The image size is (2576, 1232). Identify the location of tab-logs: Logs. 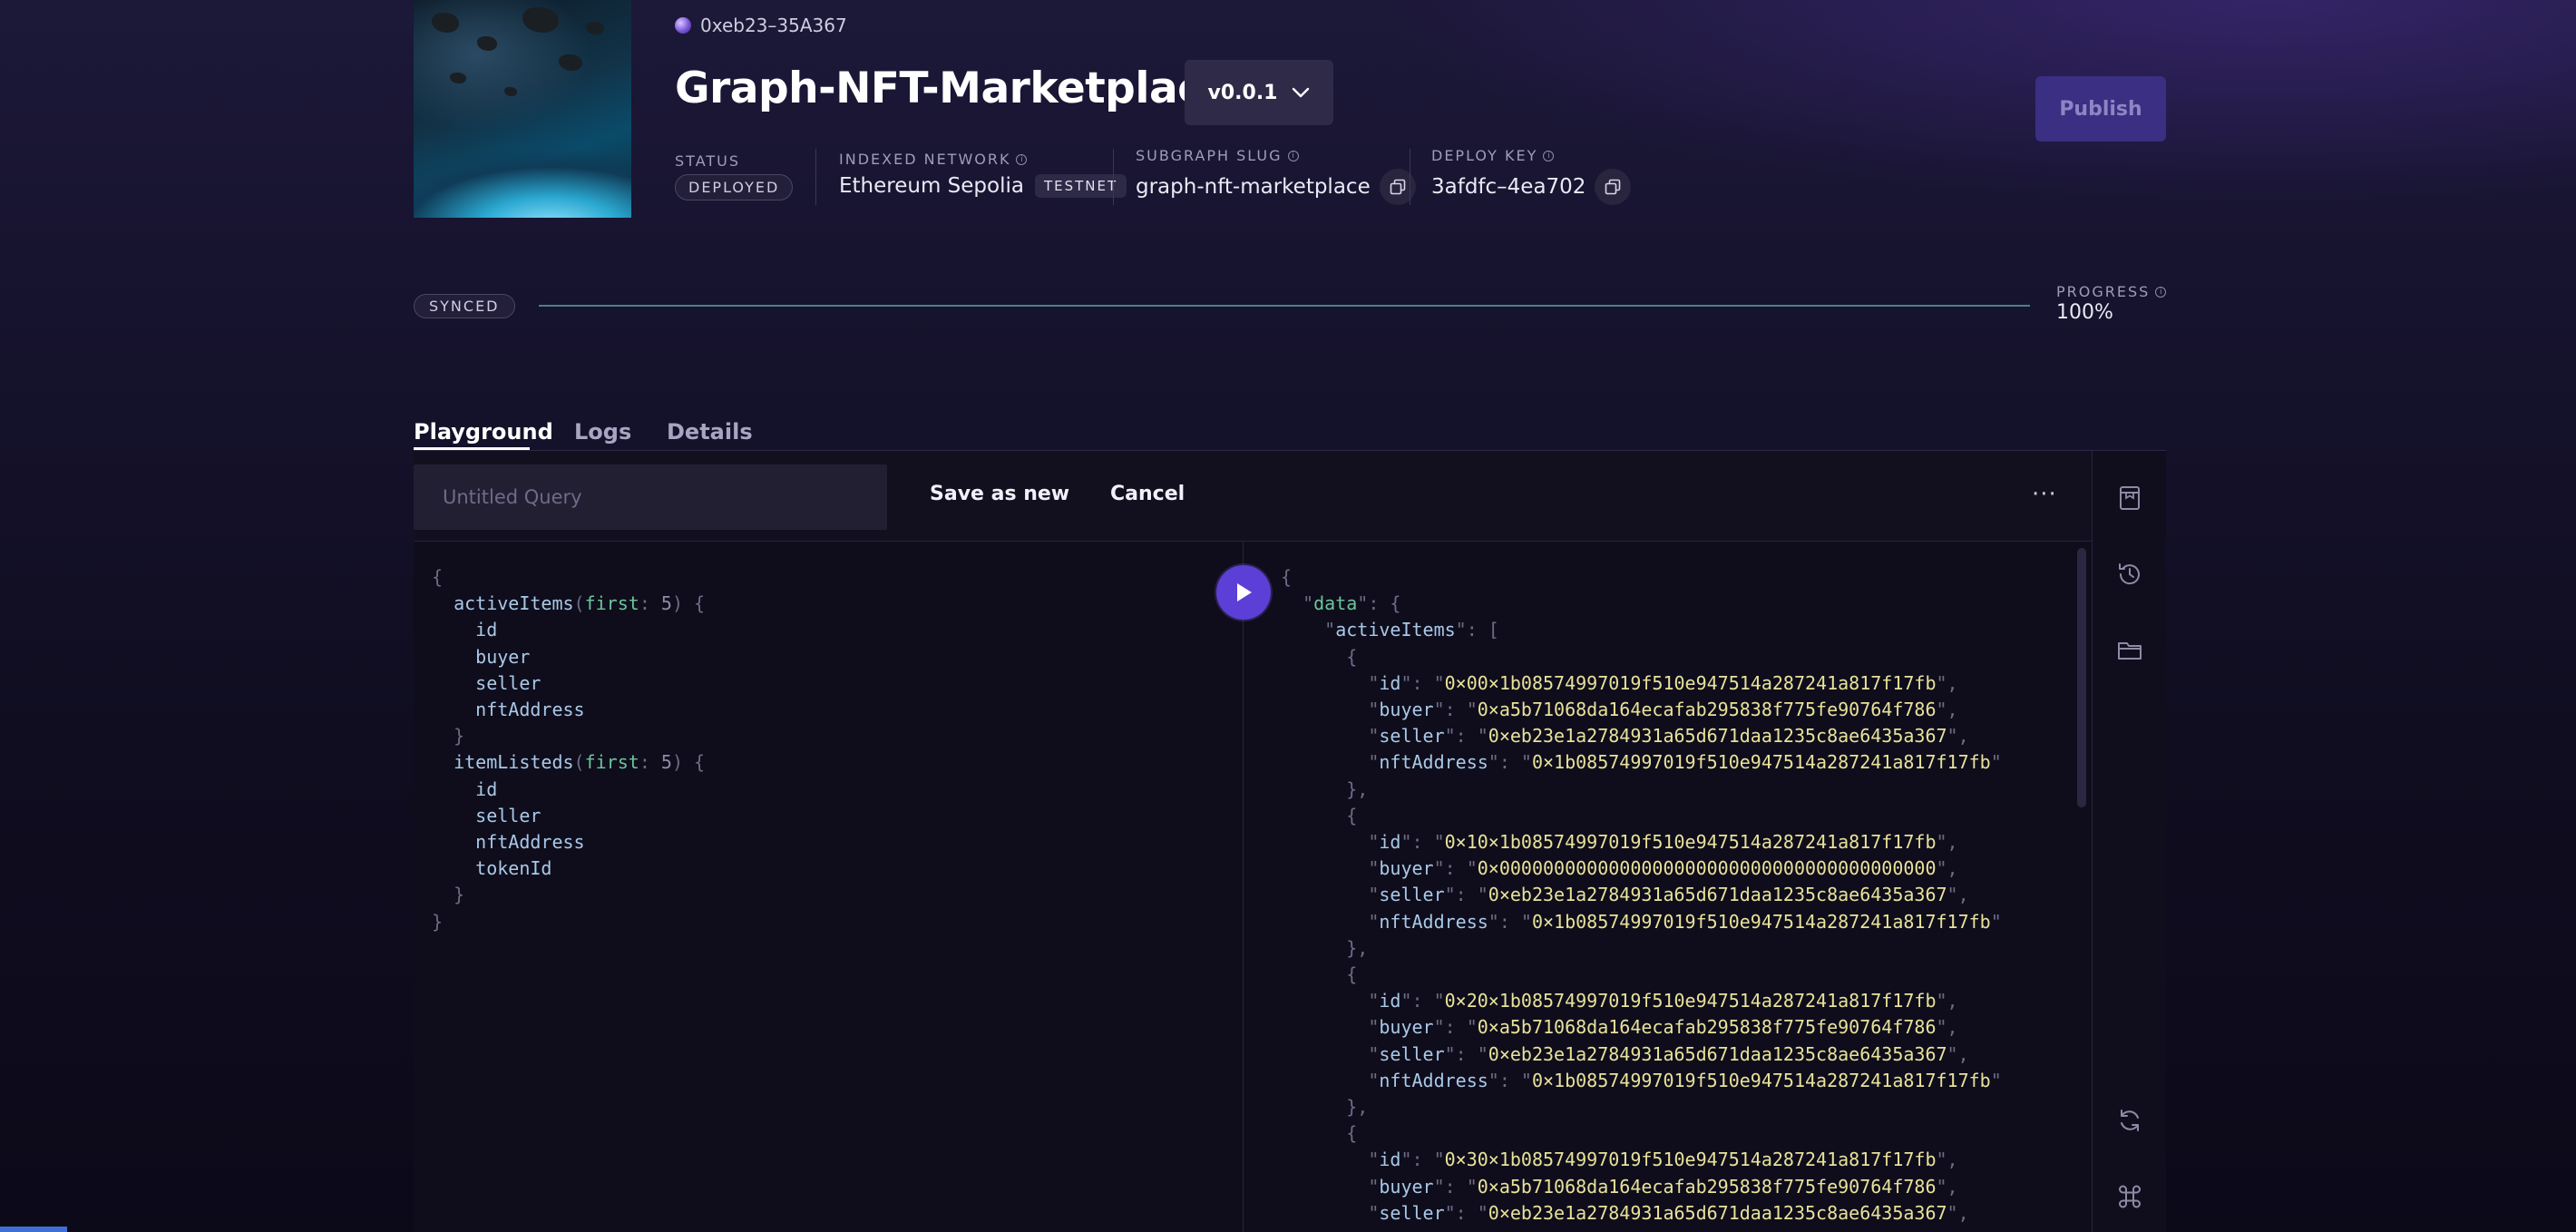
(602, 432).